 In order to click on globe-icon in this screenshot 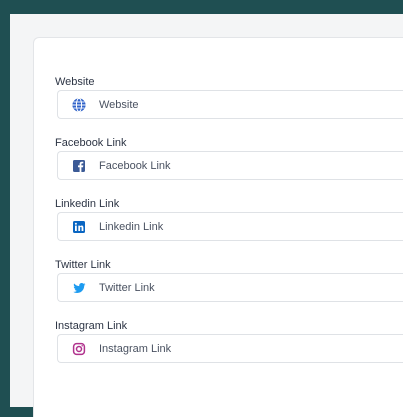, I will do `click(79, 105)`.